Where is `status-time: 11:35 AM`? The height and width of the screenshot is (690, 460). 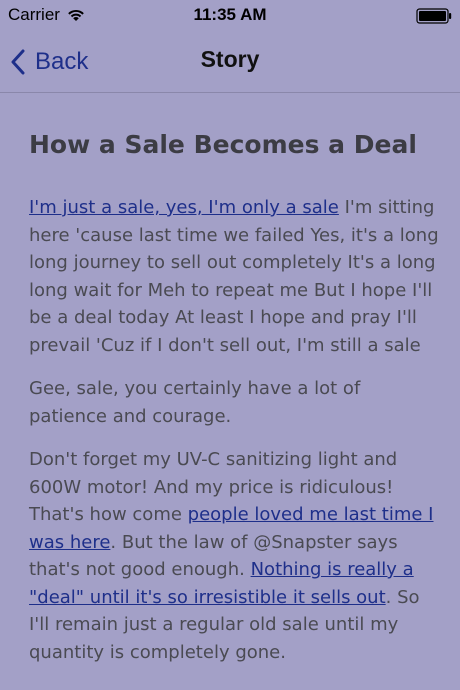
status-time: 11:35 AM is located at coordinates (230, 14).